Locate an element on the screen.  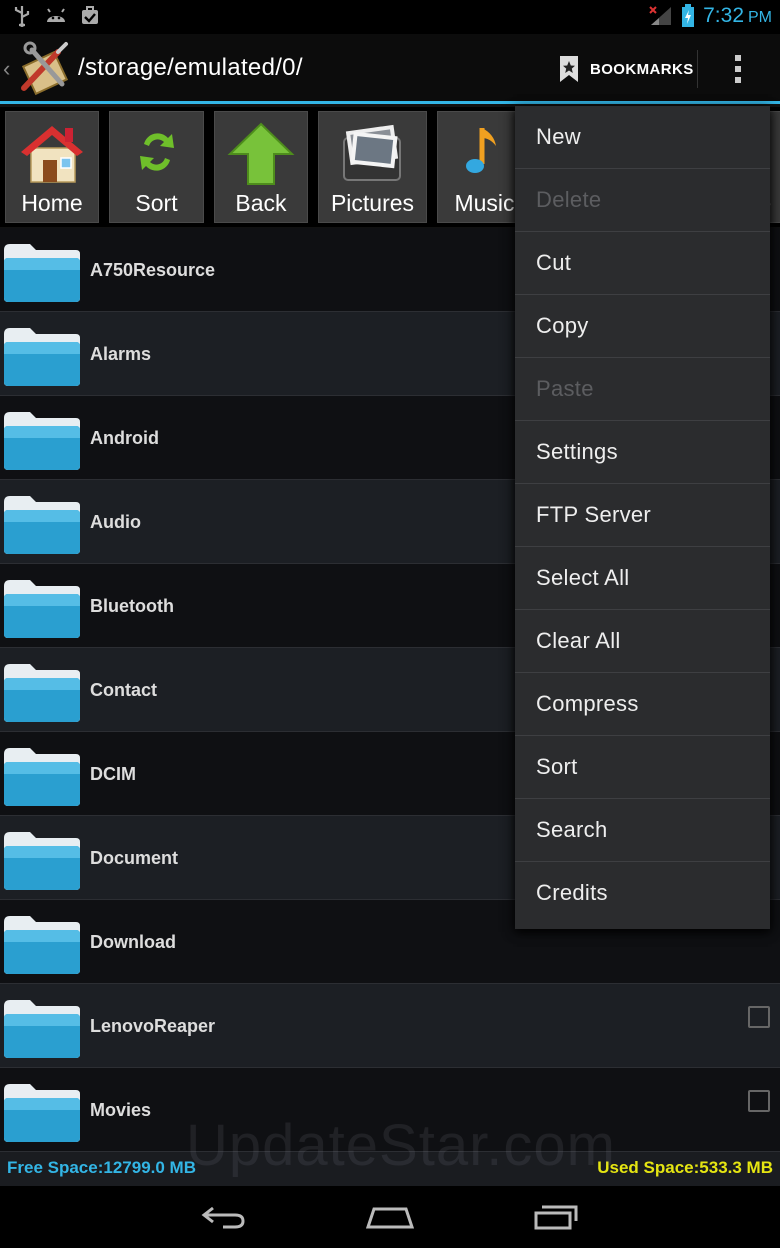
menu-item-label: Clear All is located at coordinates (578, 640).